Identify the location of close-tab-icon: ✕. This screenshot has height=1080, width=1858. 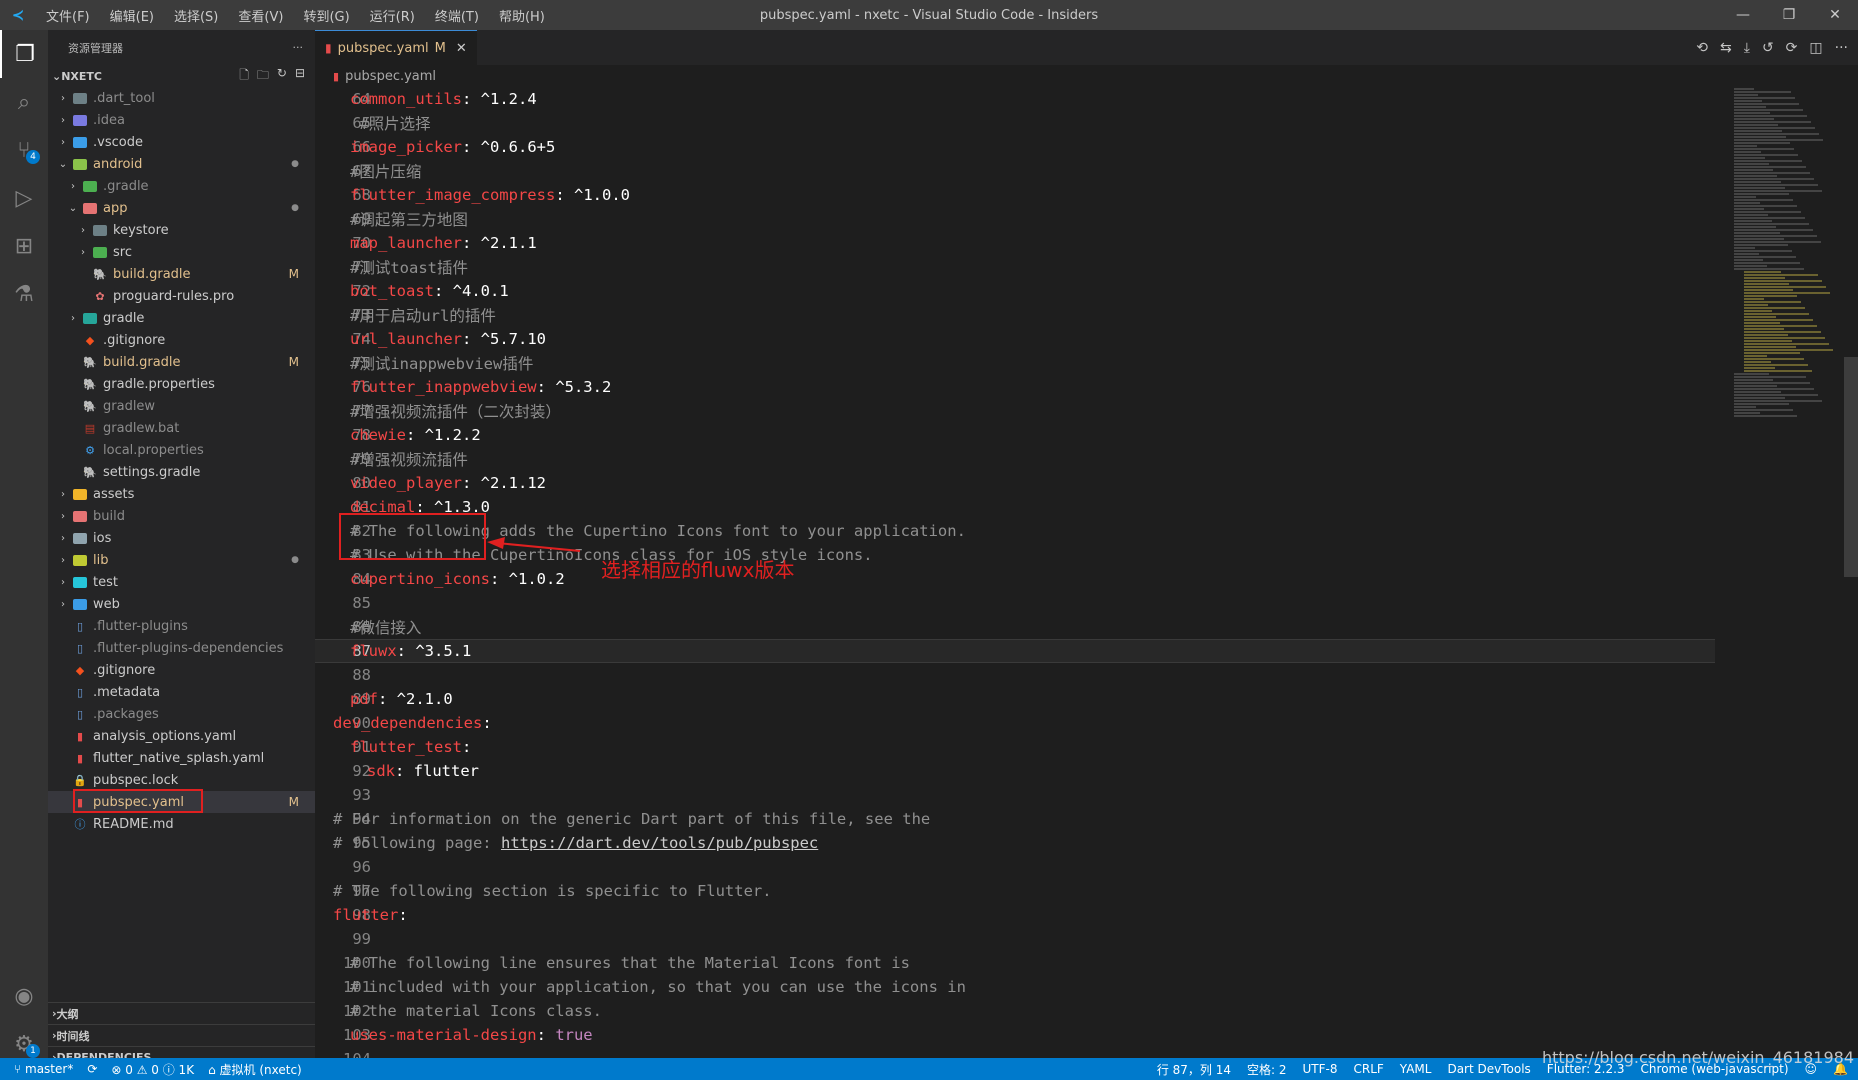
(461, 48).